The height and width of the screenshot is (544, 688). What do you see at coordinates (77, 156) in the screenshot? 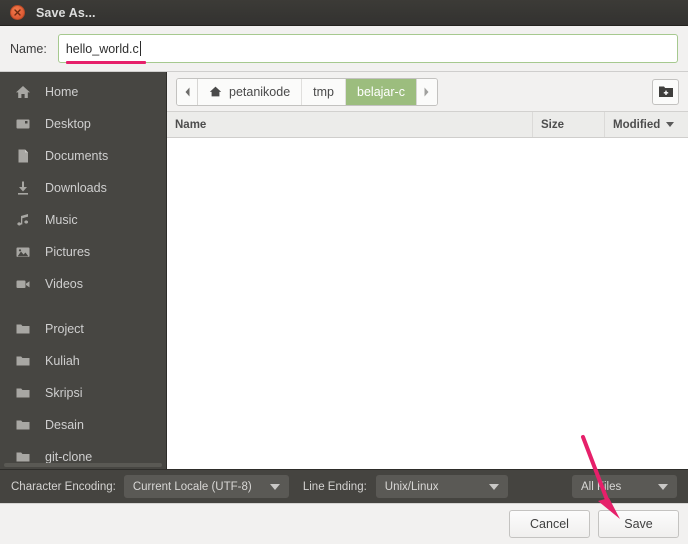
I see `sidebar-item-label: Documents` at bounding box center [77, 156].